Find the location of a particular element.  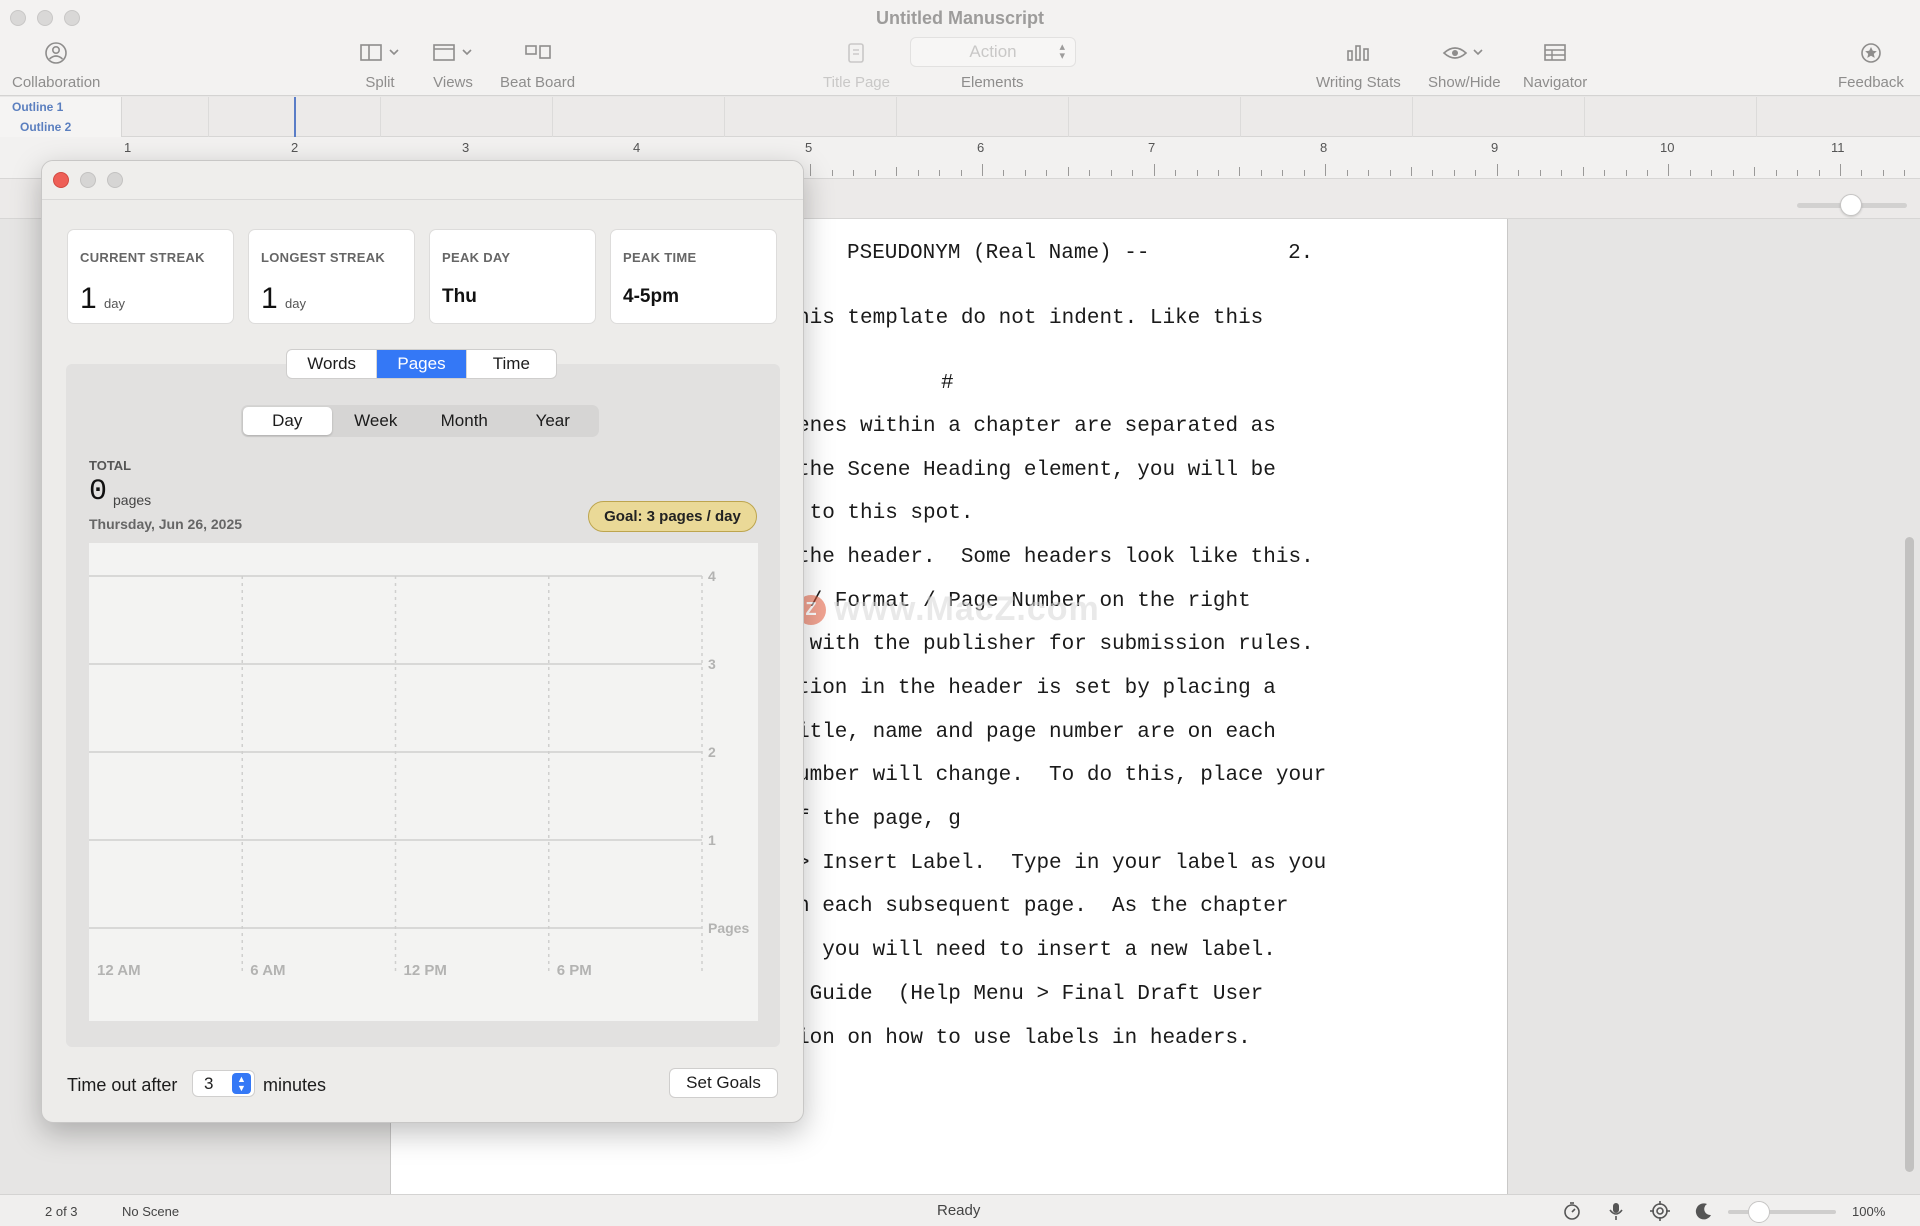

page-header: PSEUDONYM (Real Name) -- 2. is located at coordinates (1080, 253).